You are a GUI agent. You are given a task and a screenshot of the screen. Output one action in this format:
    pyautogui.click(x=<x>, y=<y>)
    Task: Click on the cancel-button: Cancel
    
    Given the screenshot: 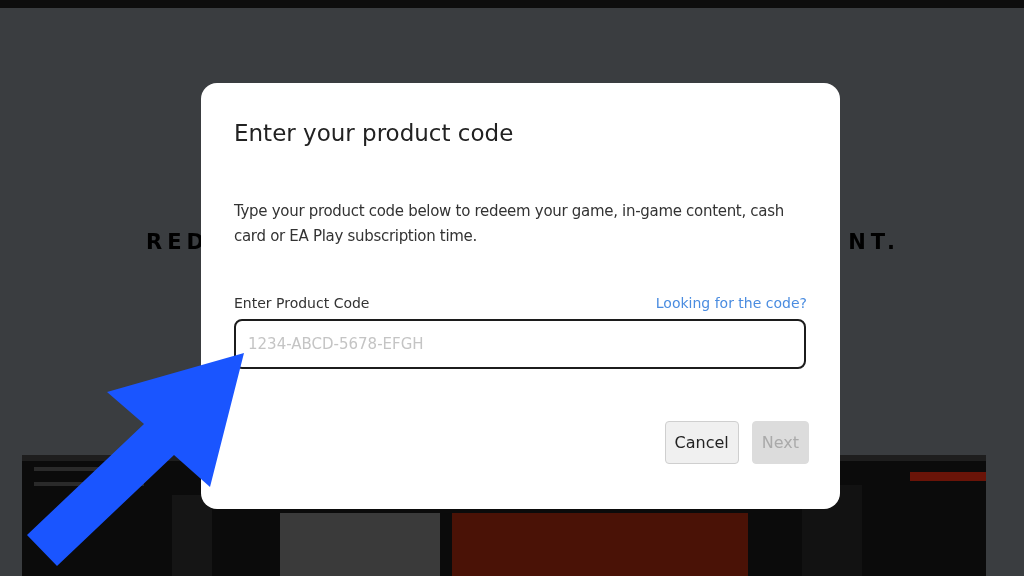 What is the action you would take?
    pyautogui.click(x=701, y=442)
    